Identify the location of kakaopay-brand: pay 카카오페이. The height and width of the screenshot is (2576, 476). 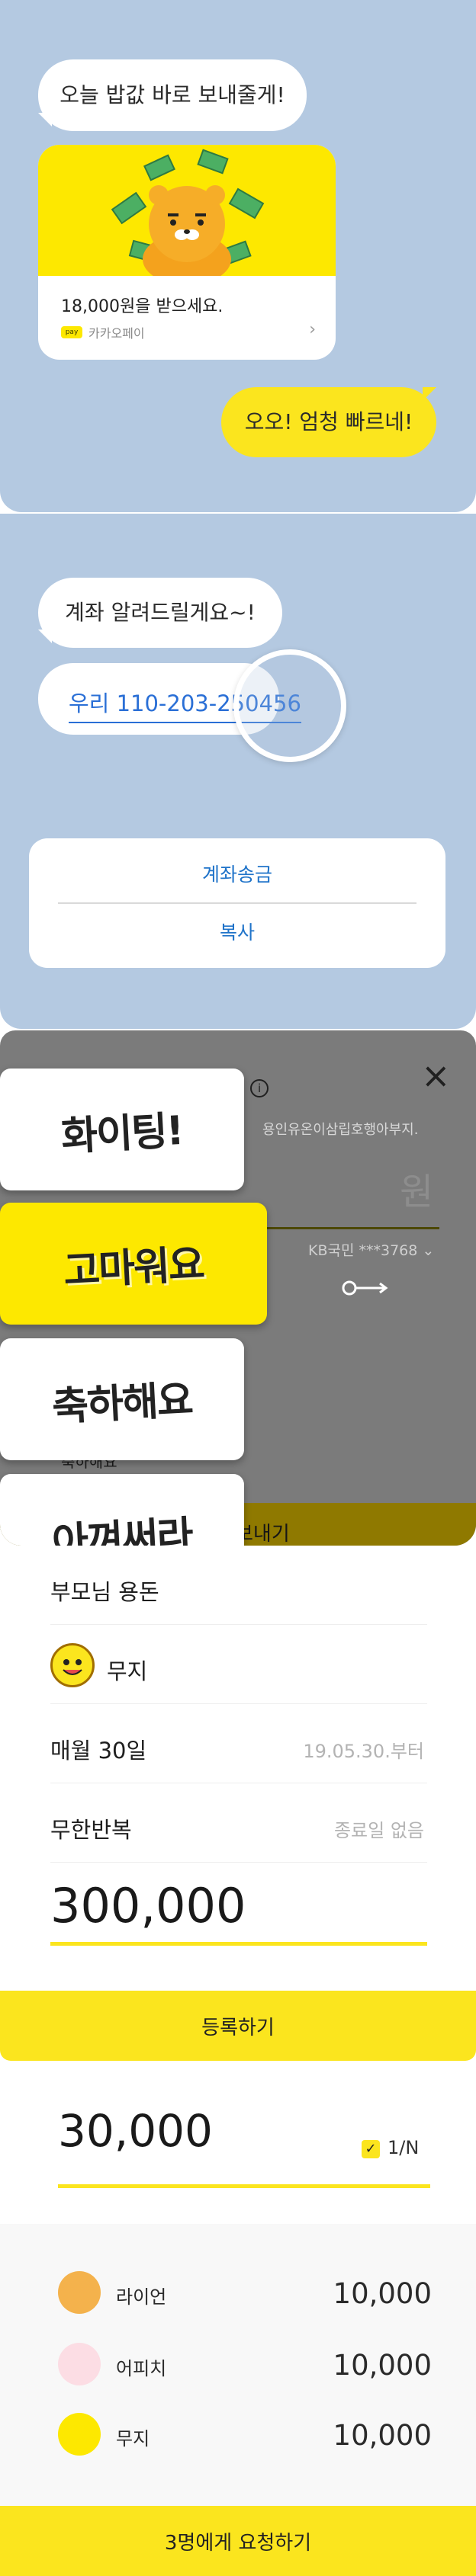
(103, 332).